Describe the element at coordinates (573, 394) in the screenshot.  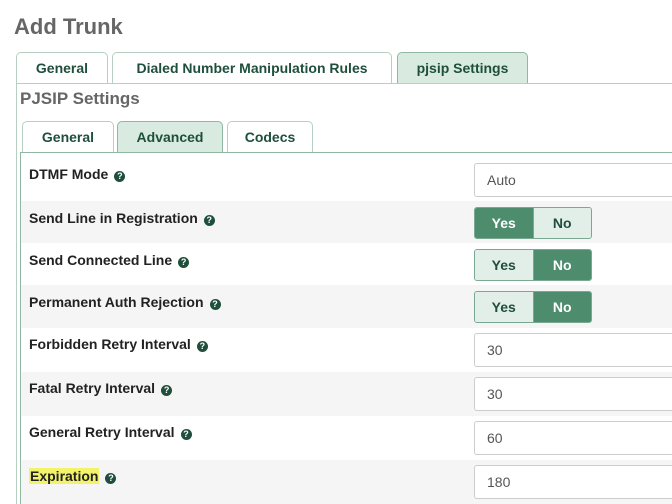
I see `fatal-retry-interval-input: 30` at that location.